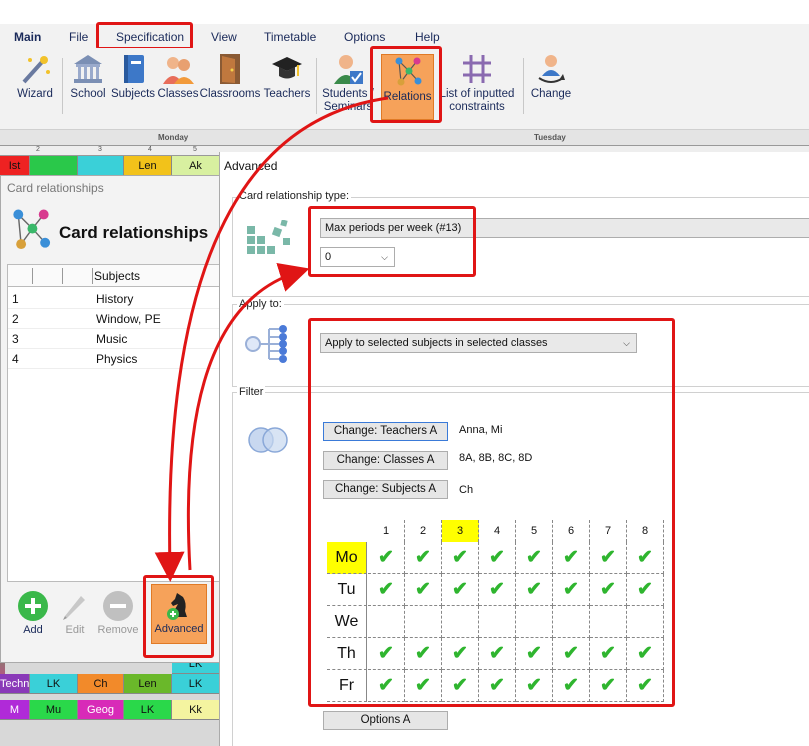 The width and height of the screenshot is (809, 746). I want to click on remove-label: Remove, so click(118, 630).